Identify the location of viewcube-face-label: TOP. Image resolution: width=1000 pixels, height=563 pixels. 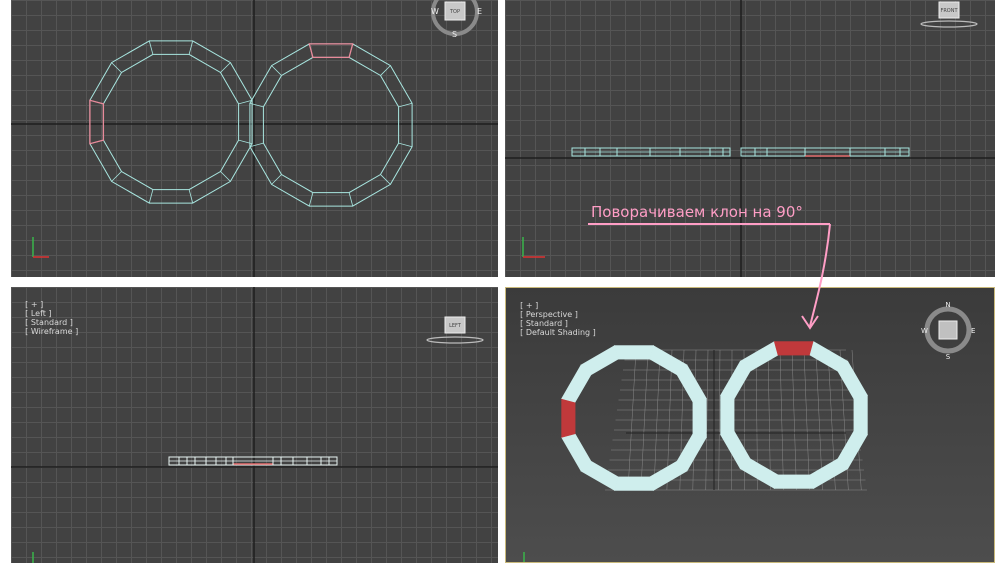
(454, 12).